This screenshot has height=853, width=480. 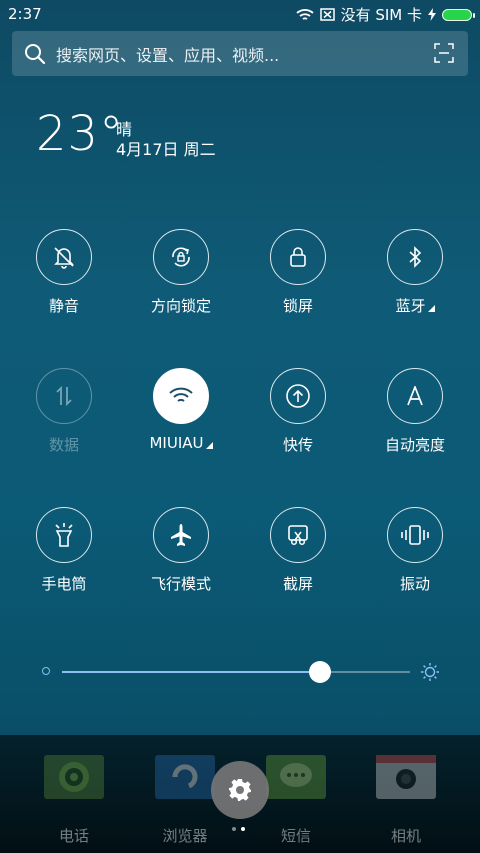 What do you see at coordinates (319, 672) in the screenshot?
I see `brightness-knob` at bounding box center [319, 672].